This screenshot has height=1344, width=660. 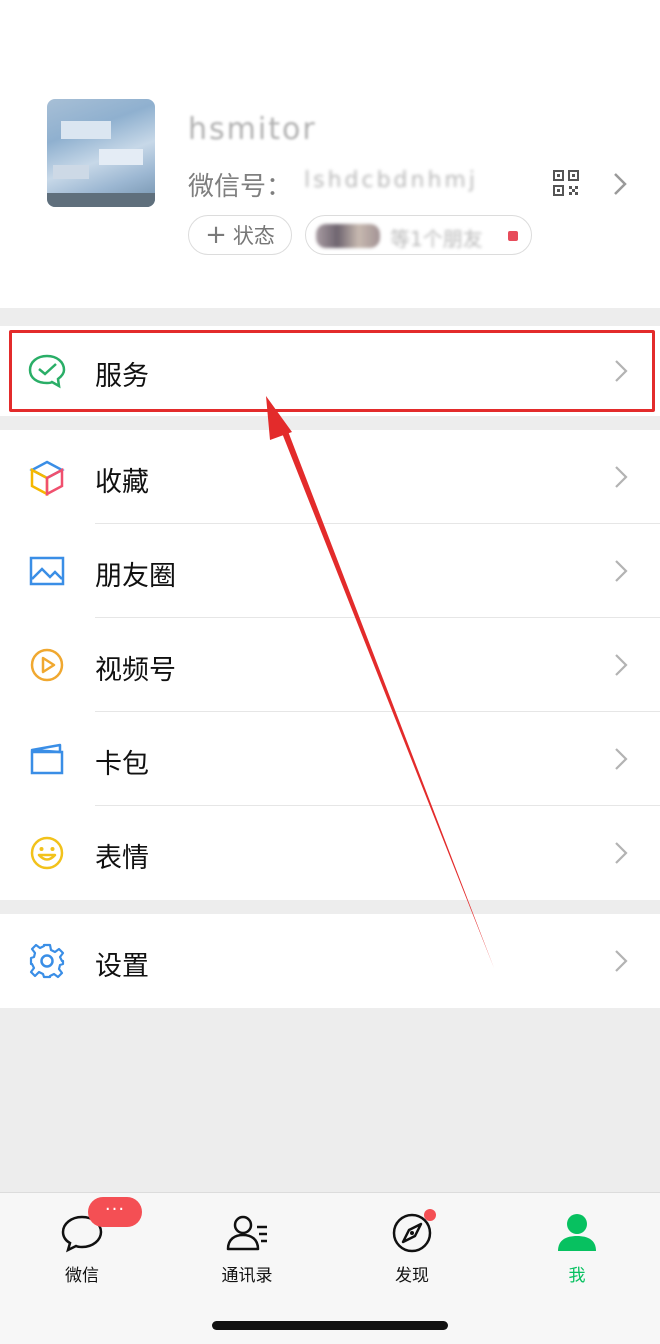 What do you see at coordinates (330, 1325) in the screenshot?
I see `home-indicator` at bounding box center [330, 1325].